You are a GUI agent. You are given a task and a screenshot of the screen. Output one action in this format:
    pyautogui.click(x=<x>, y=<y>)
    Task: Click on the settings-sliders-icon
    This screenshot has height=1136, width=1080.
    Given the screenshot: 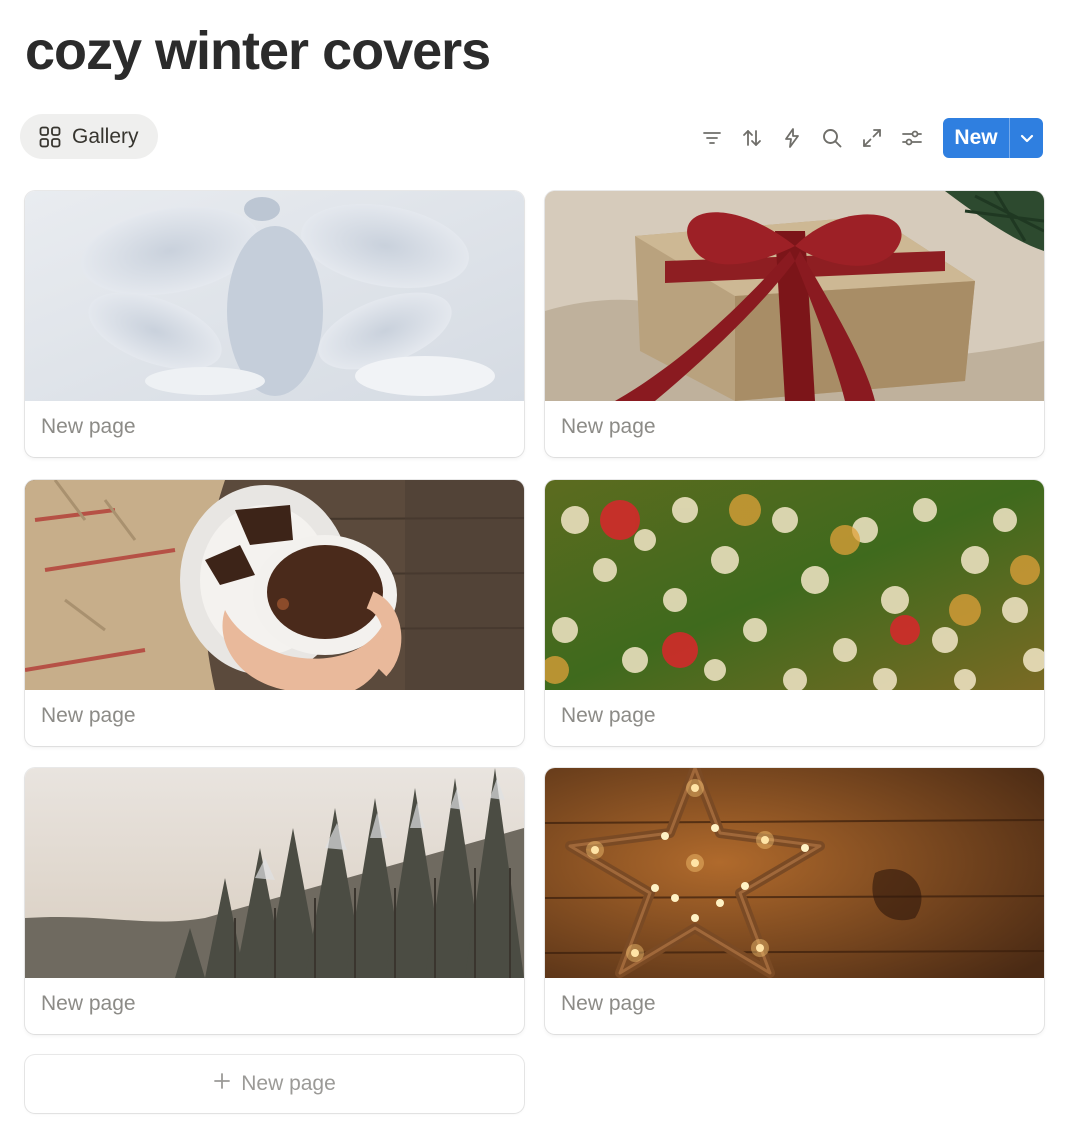 What is the action you would take?
    pyautogui.click(x=912, y=138)
    